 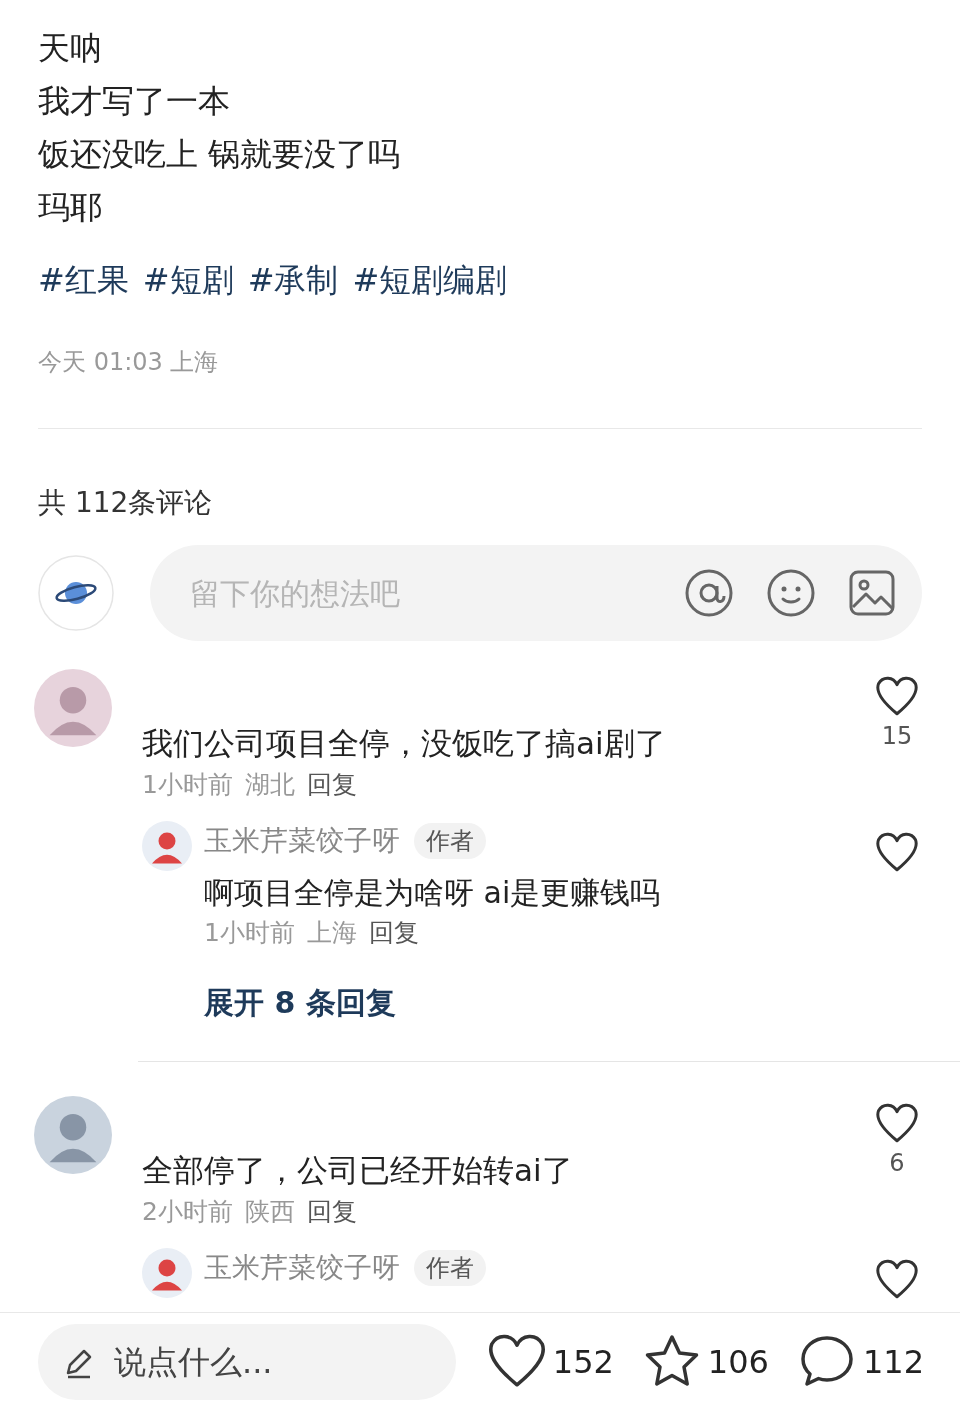 I want to click on post-timestamp: 今天 01:03 上海, so click(x=128, y=362).